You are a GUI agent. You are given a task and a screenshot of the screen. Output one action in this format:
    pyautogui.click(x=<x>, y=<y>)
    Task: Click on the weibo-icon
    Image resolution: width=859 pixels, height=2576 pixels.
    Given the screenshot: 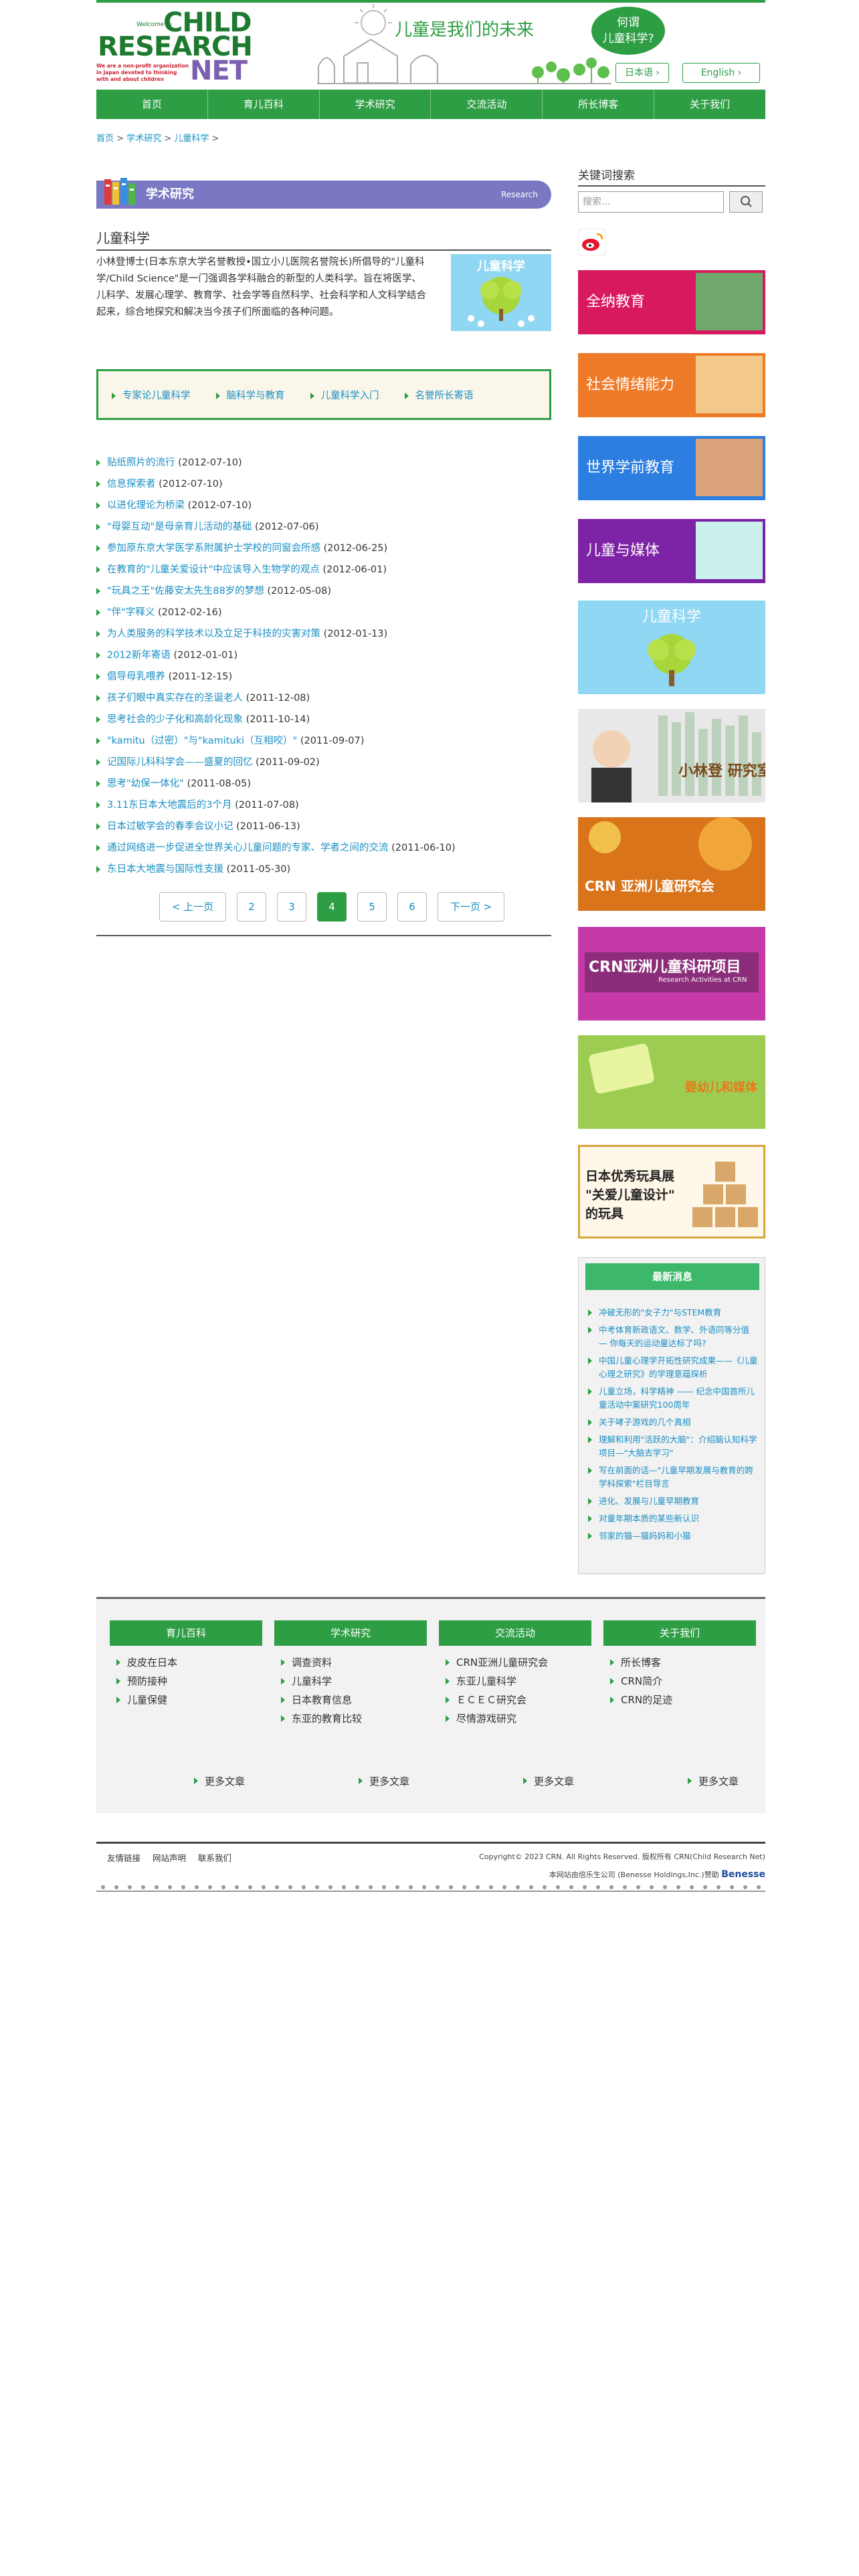 What is the action you would take?
    pyautogui.click(x=592, y=242)
    